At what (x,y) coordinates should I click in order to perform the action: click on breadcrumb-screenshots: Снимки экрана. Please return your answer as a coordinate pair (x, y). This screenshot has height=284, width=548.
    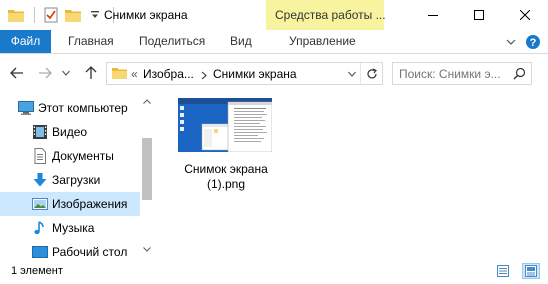
    Looking at the image, I should click on (255, 74).